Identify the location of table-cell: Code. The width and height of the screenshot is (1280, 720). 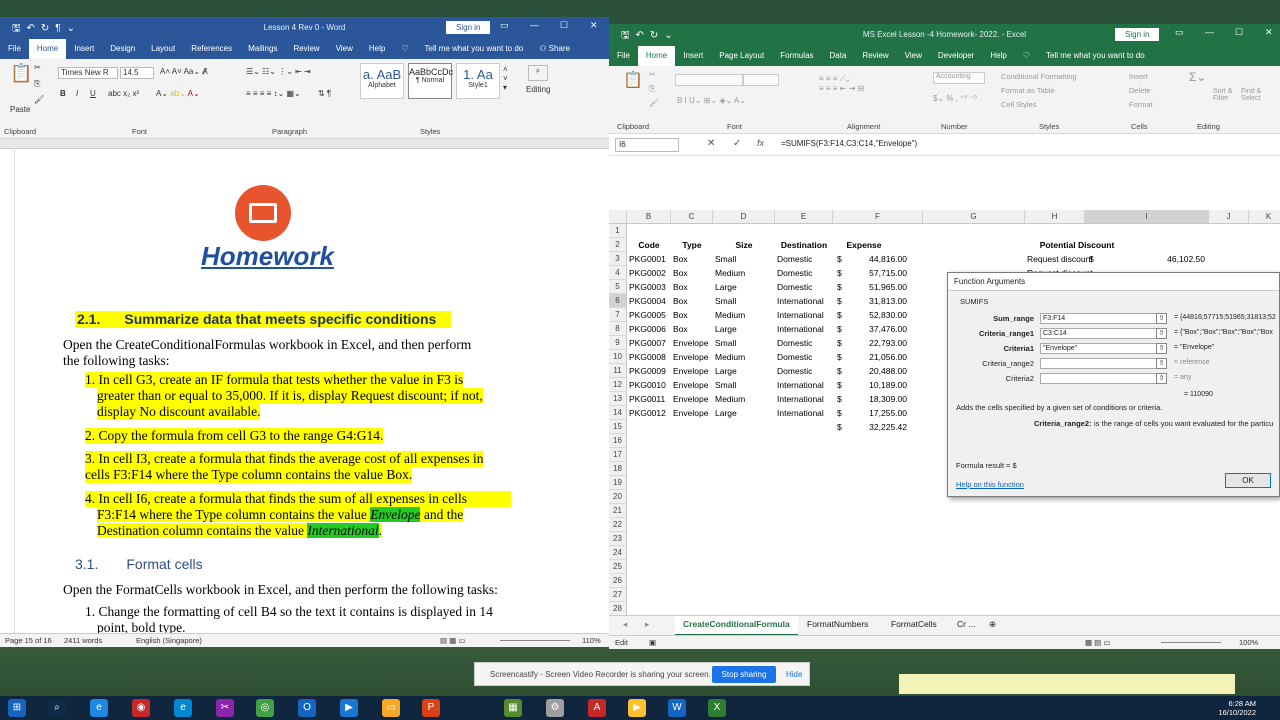
(649, 245).